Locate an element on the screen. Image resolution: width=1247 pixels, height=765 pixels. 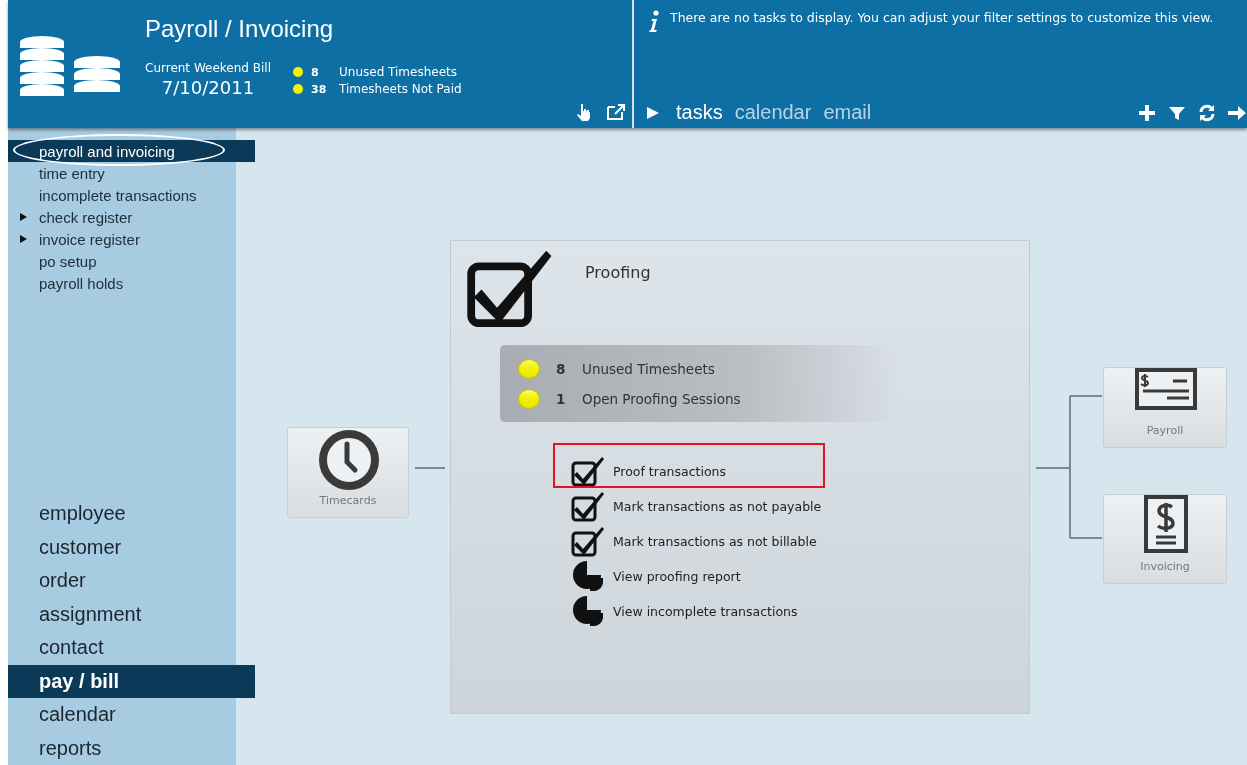
sidebar-item: time entry is located at coordinates (116, 173).